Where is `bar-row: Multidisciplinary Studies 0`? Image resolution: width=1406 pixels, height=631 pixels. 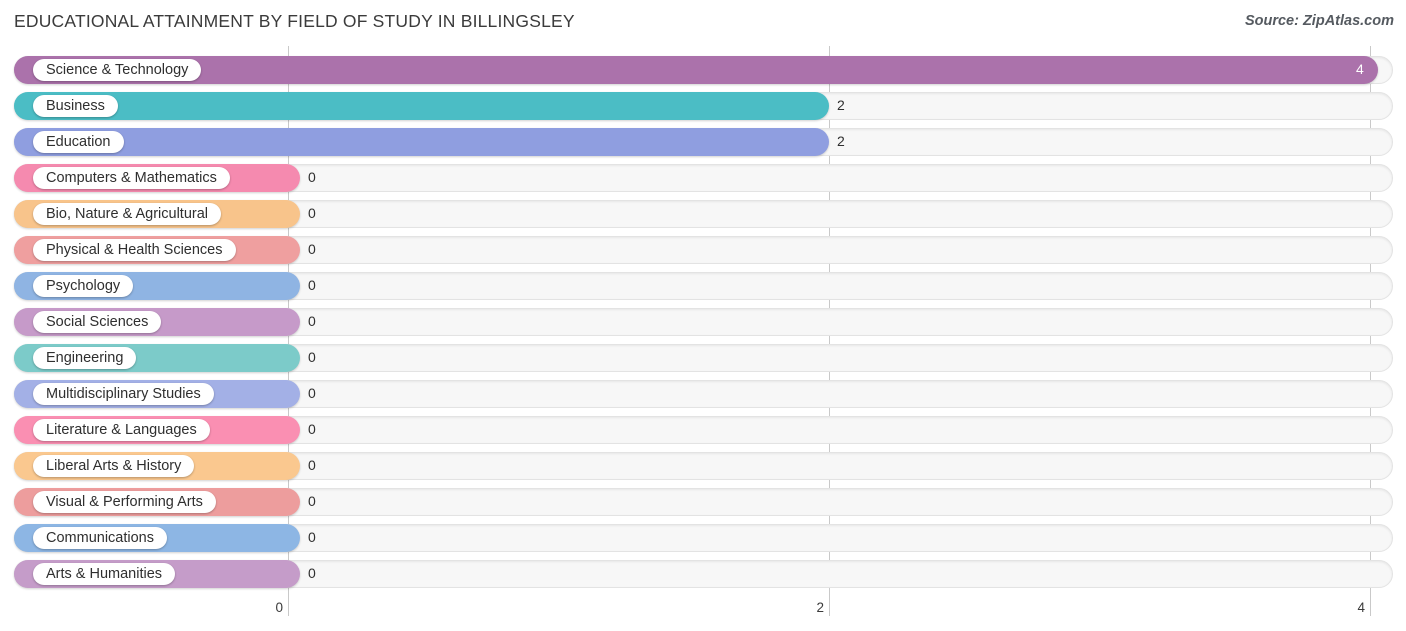 bar-row: Multidisciplinary Studies 0 is located at coordinates (703, 394).